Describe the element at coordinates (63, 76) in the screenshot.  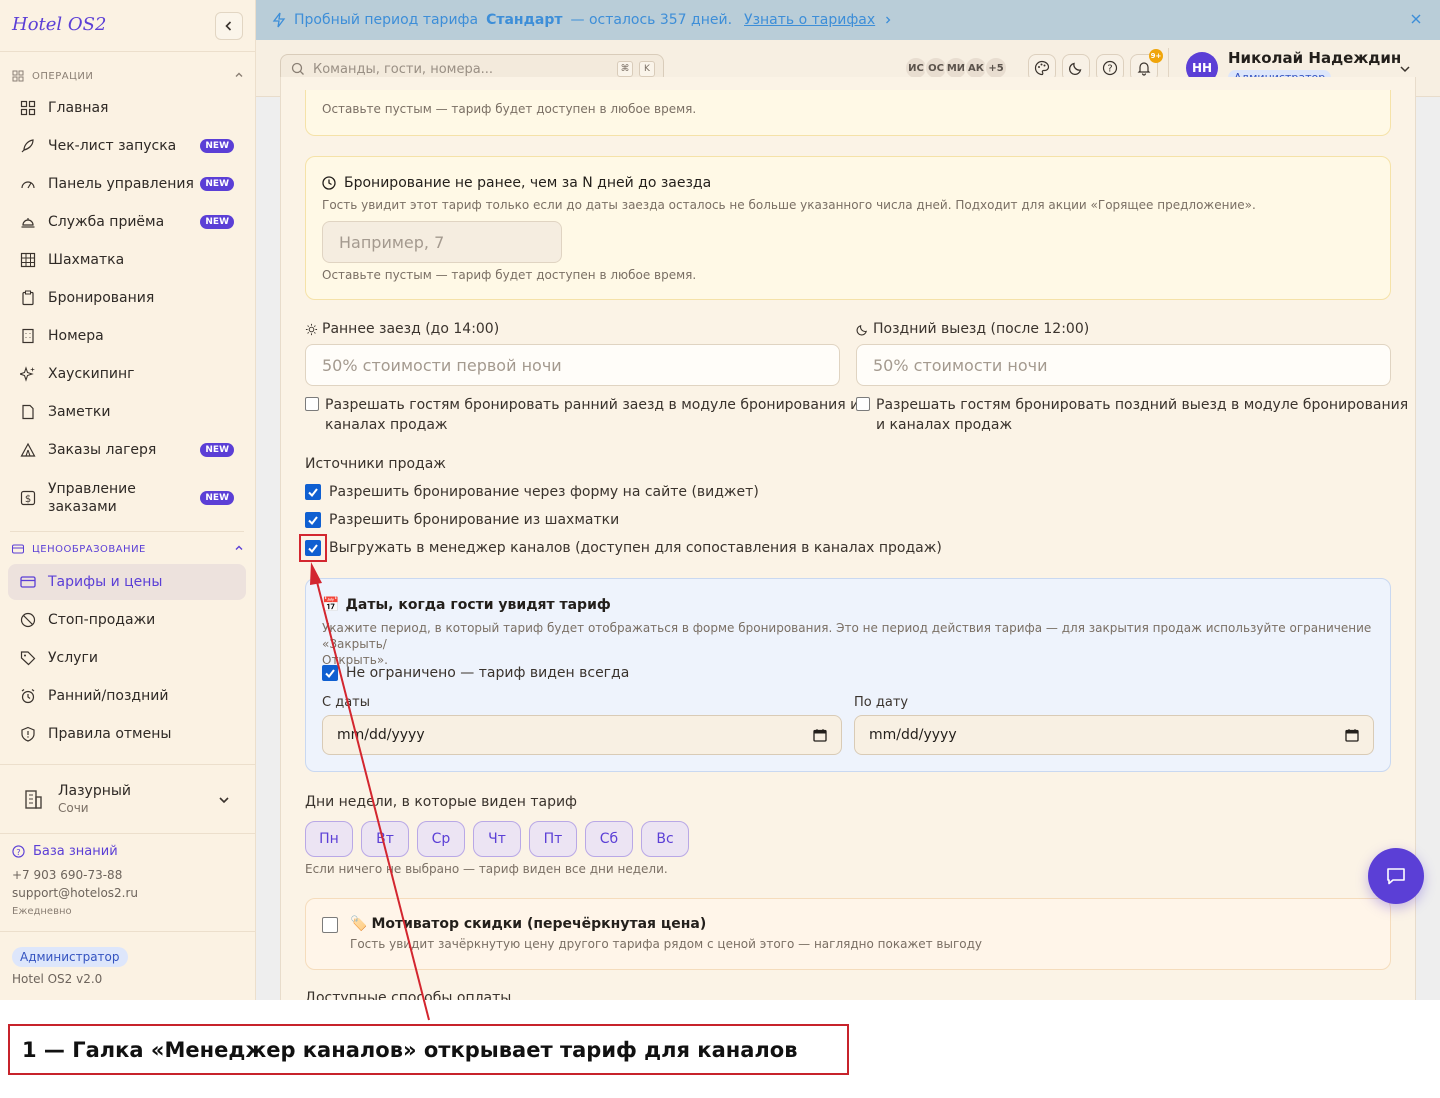
I see `section-title: ОПЕРАЦИИ` at that location.